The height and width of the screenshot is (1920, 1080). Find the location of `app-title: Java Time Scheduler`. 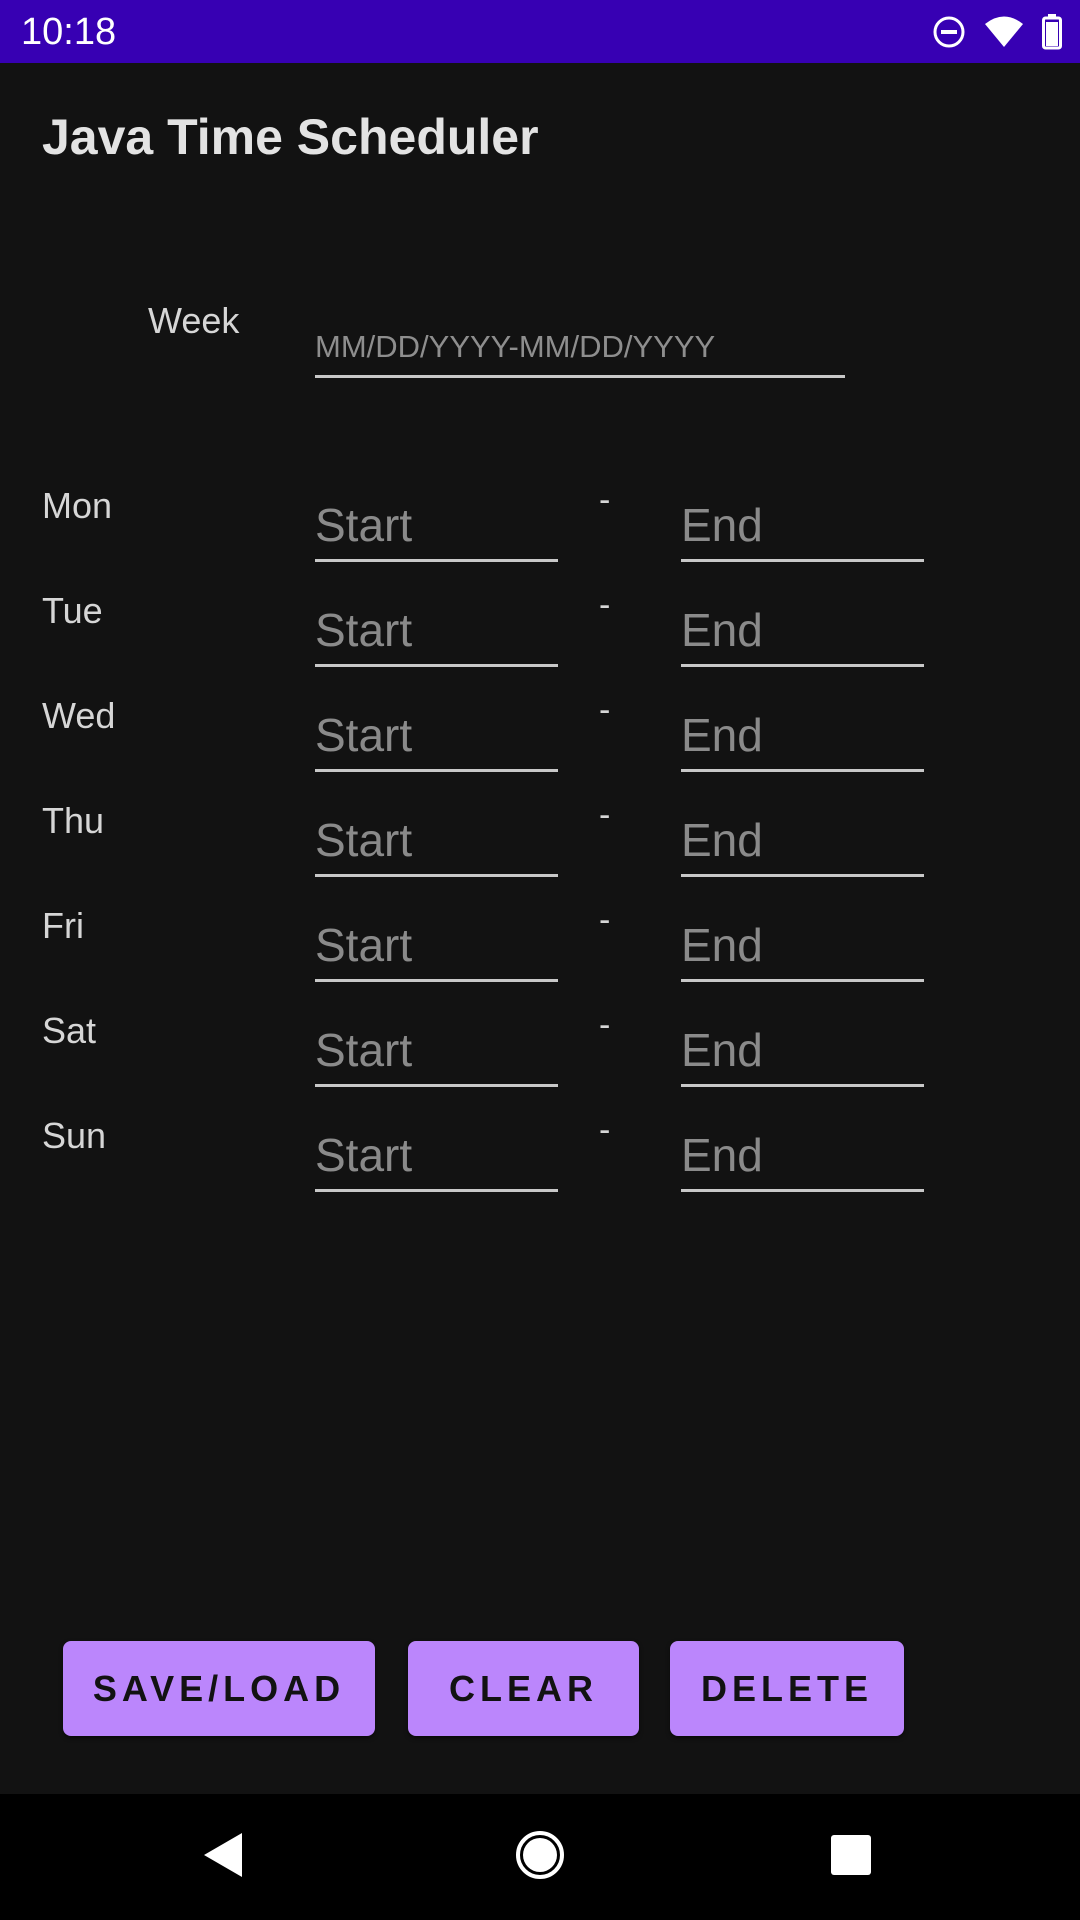

app-title: Java Time Scheduler is located at coordinates (290, 137).